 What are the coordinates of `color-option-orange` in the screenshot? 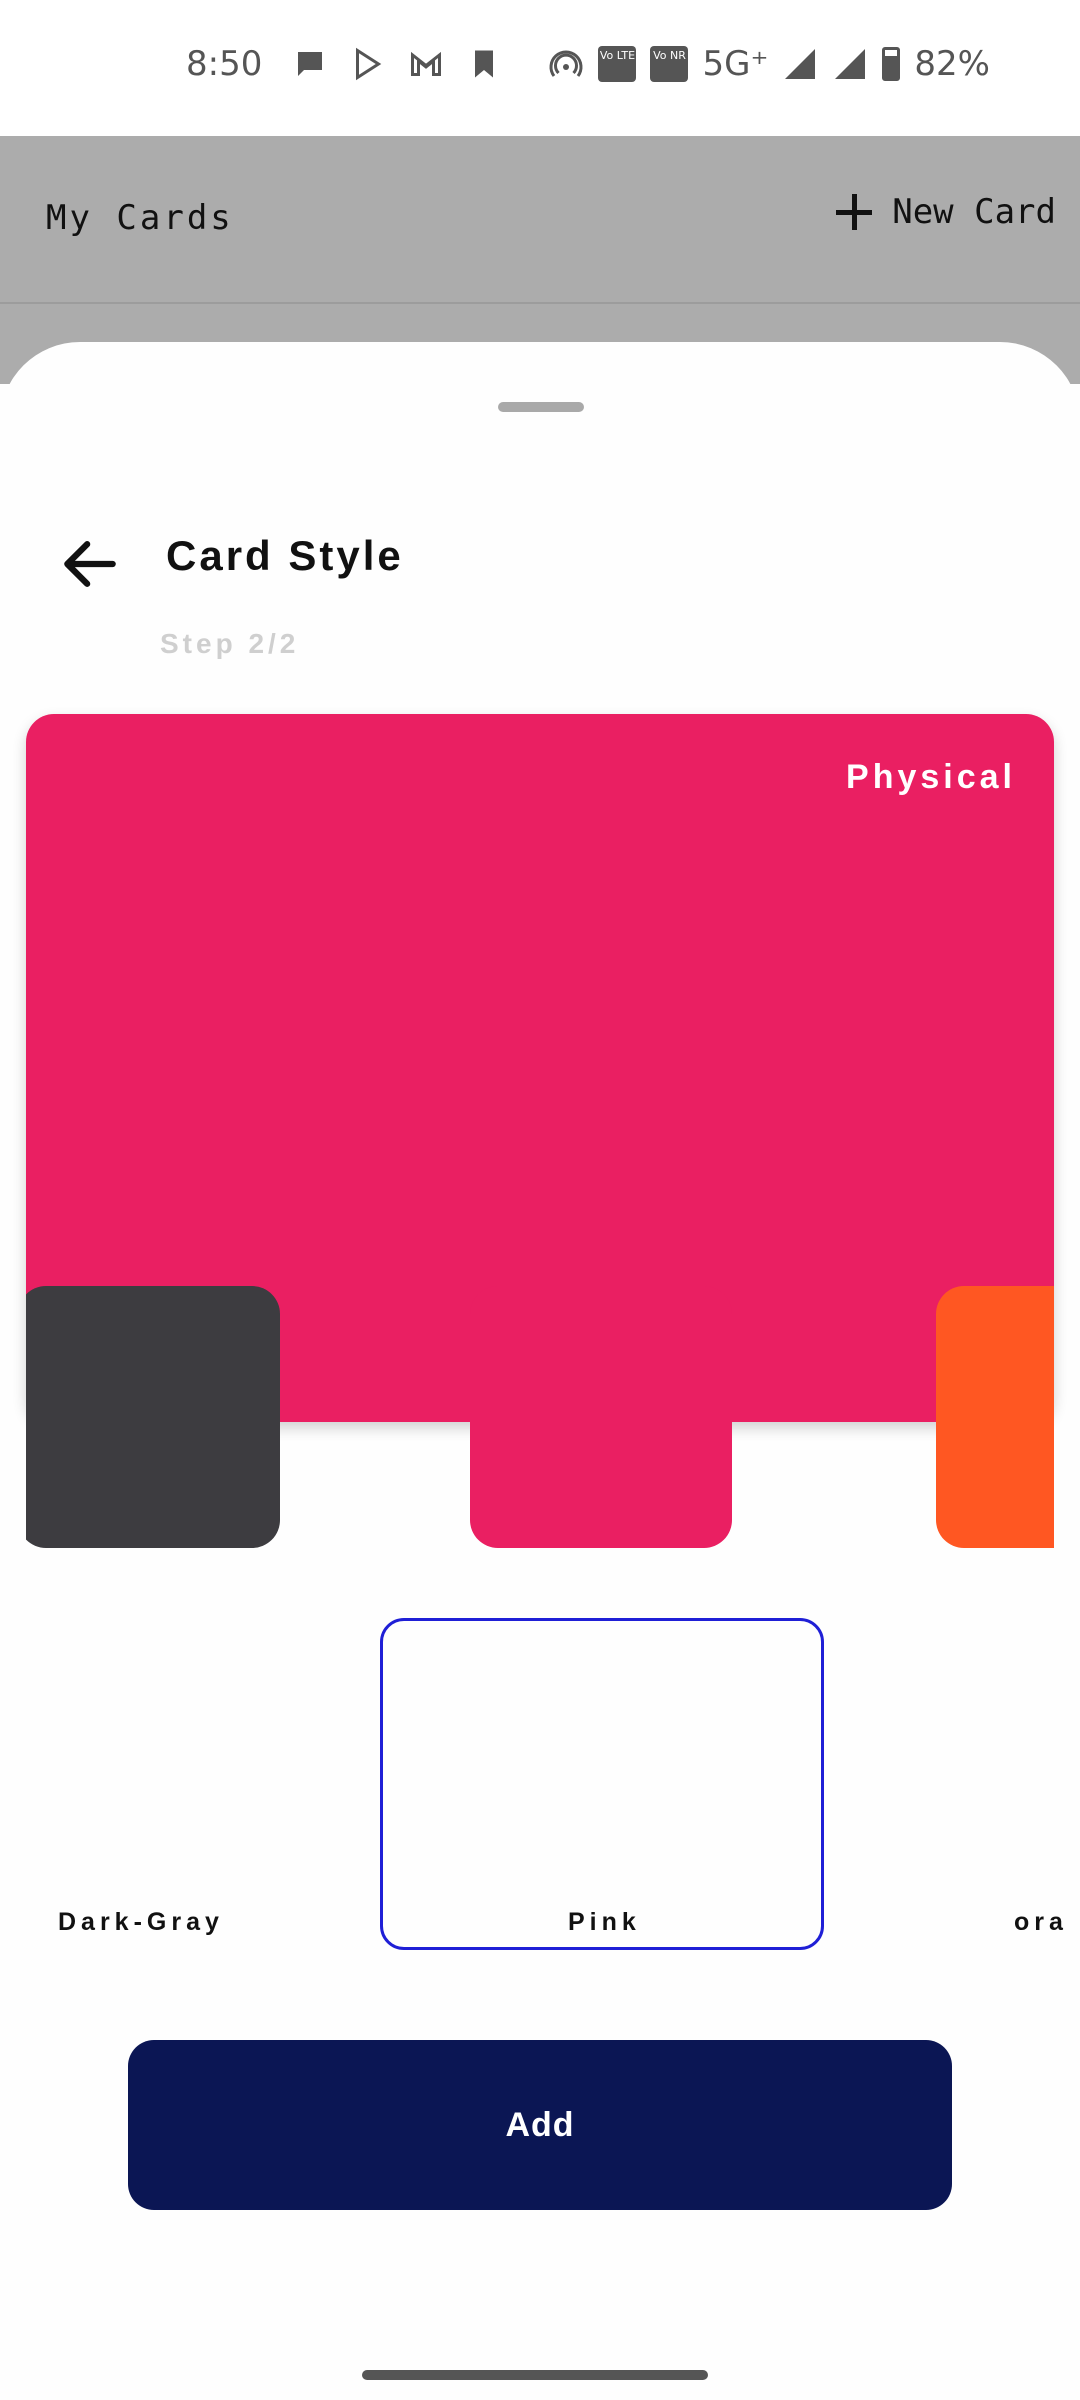 It's located at (995, 1440).